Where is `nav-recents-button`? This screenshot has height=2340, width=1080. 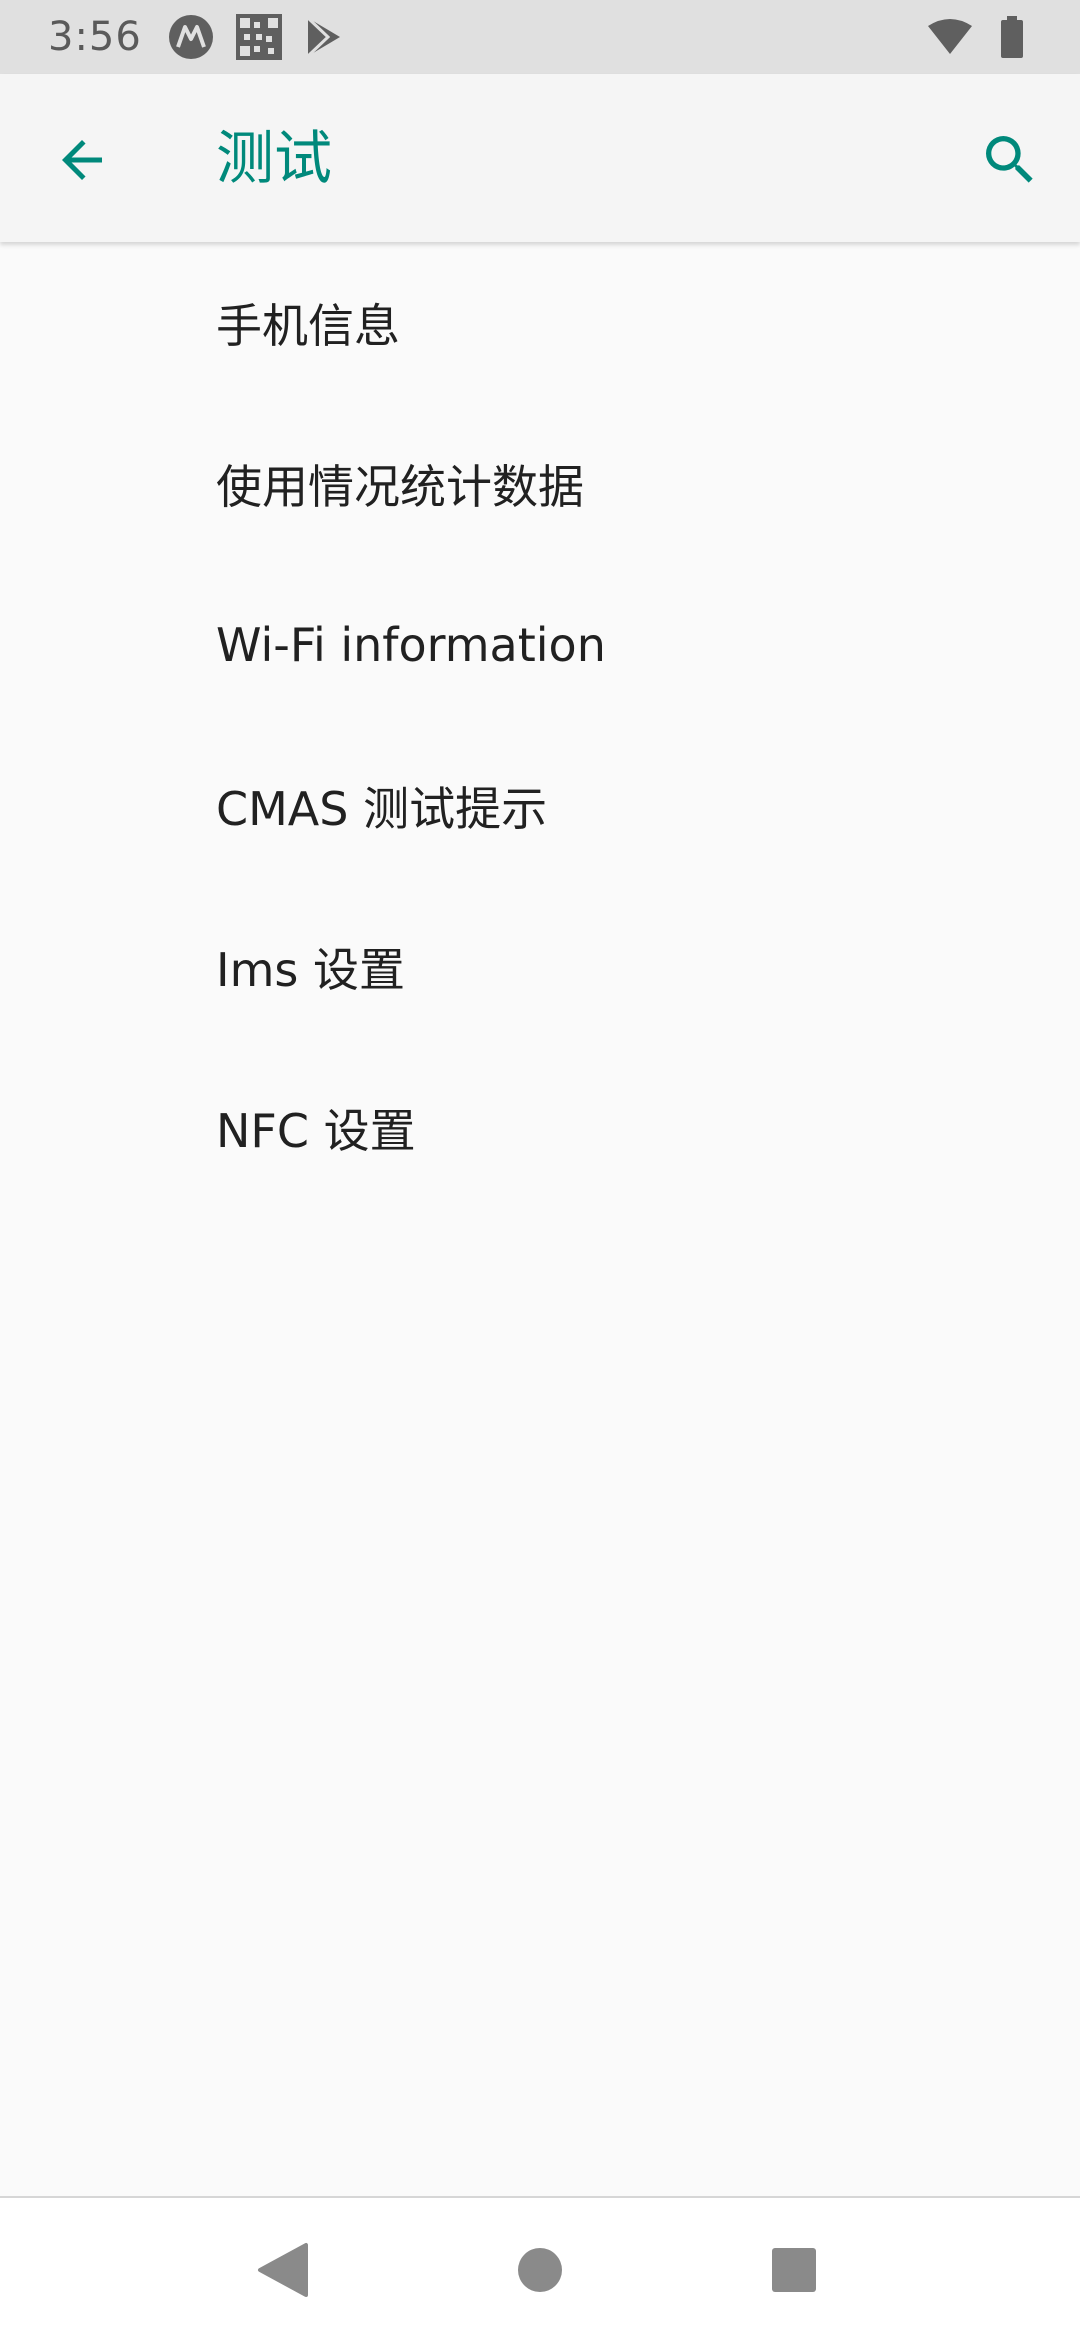
nav-recents-button is located at coordinates (794, 2270).